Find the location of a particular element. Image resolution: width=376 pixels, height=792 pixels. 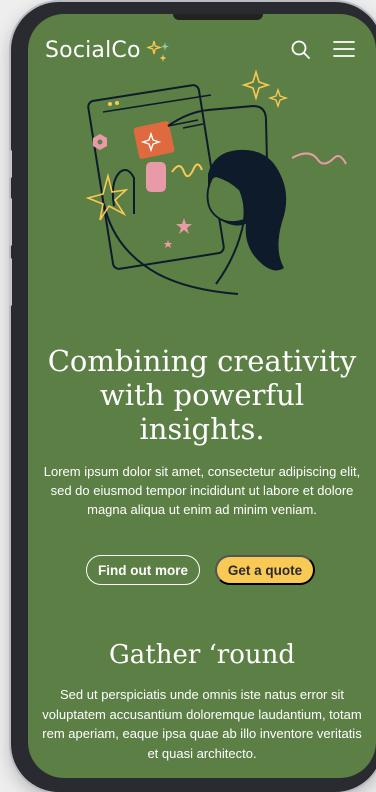

phone-volume-down-button is located at coordinates (10, 282).